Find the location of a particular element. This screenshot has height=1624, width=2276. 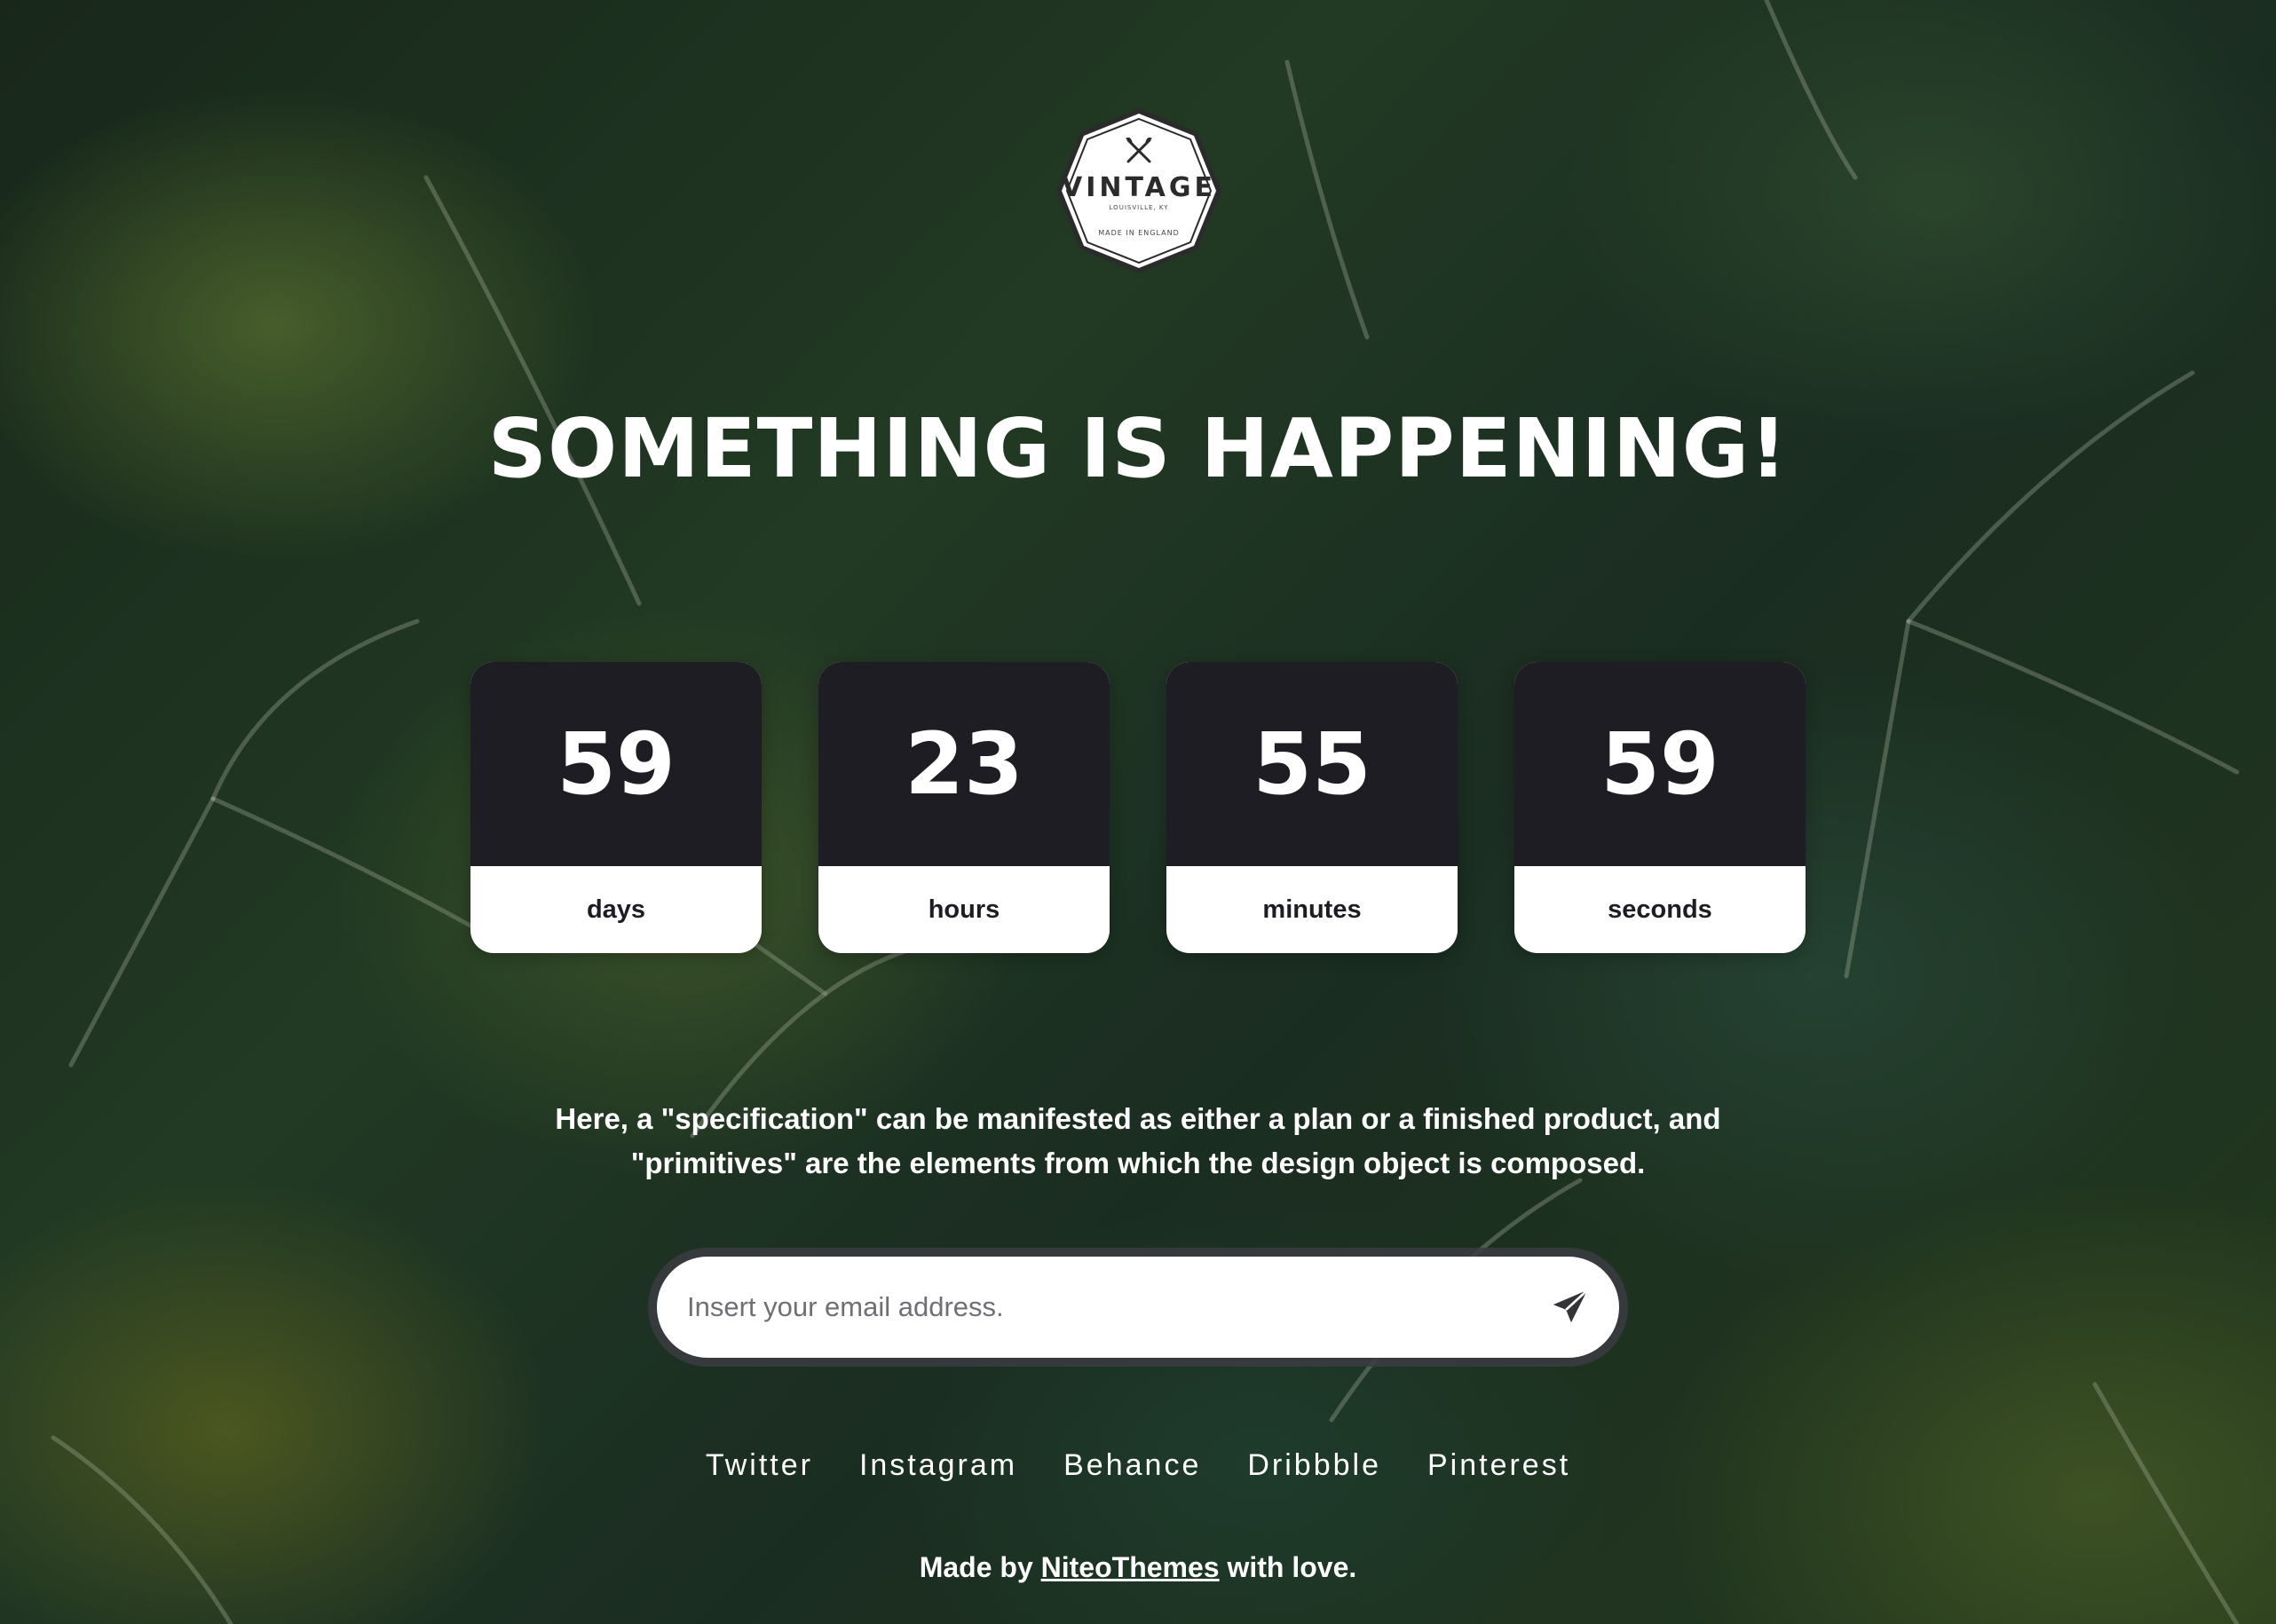

email-input is located at coordinates (1089, 1307).